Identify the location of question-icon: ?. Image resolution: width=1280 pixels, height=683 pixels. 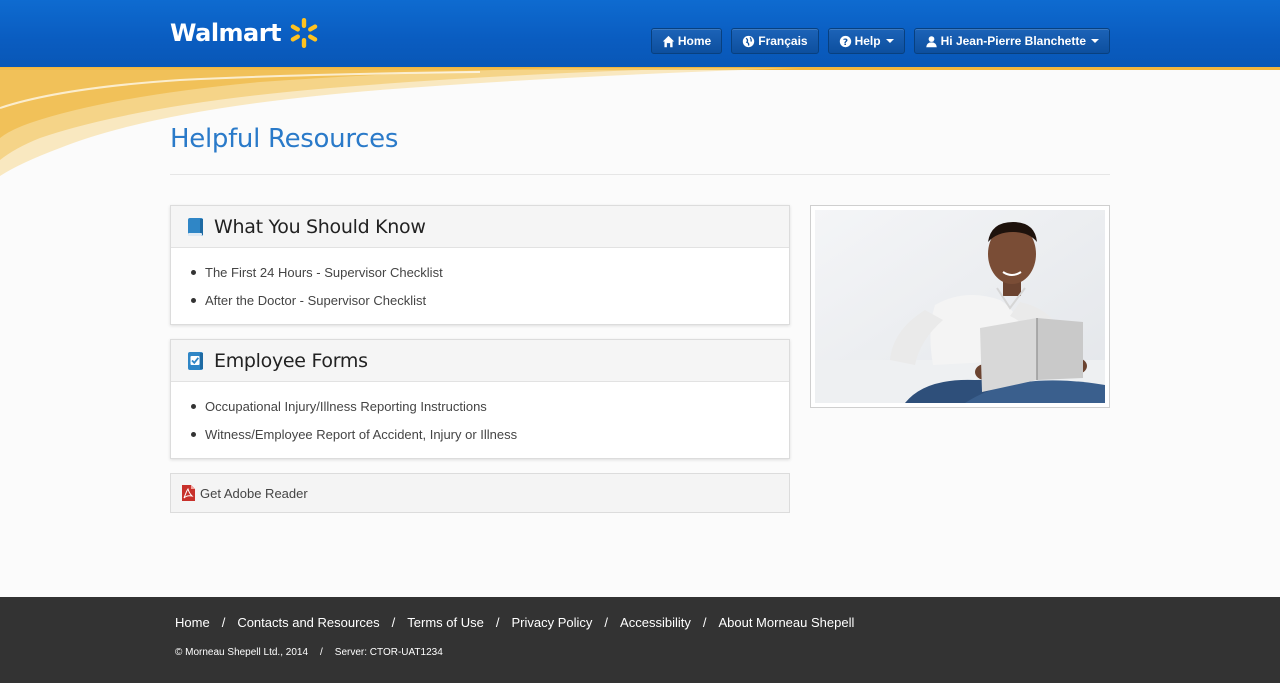
(845, 41).